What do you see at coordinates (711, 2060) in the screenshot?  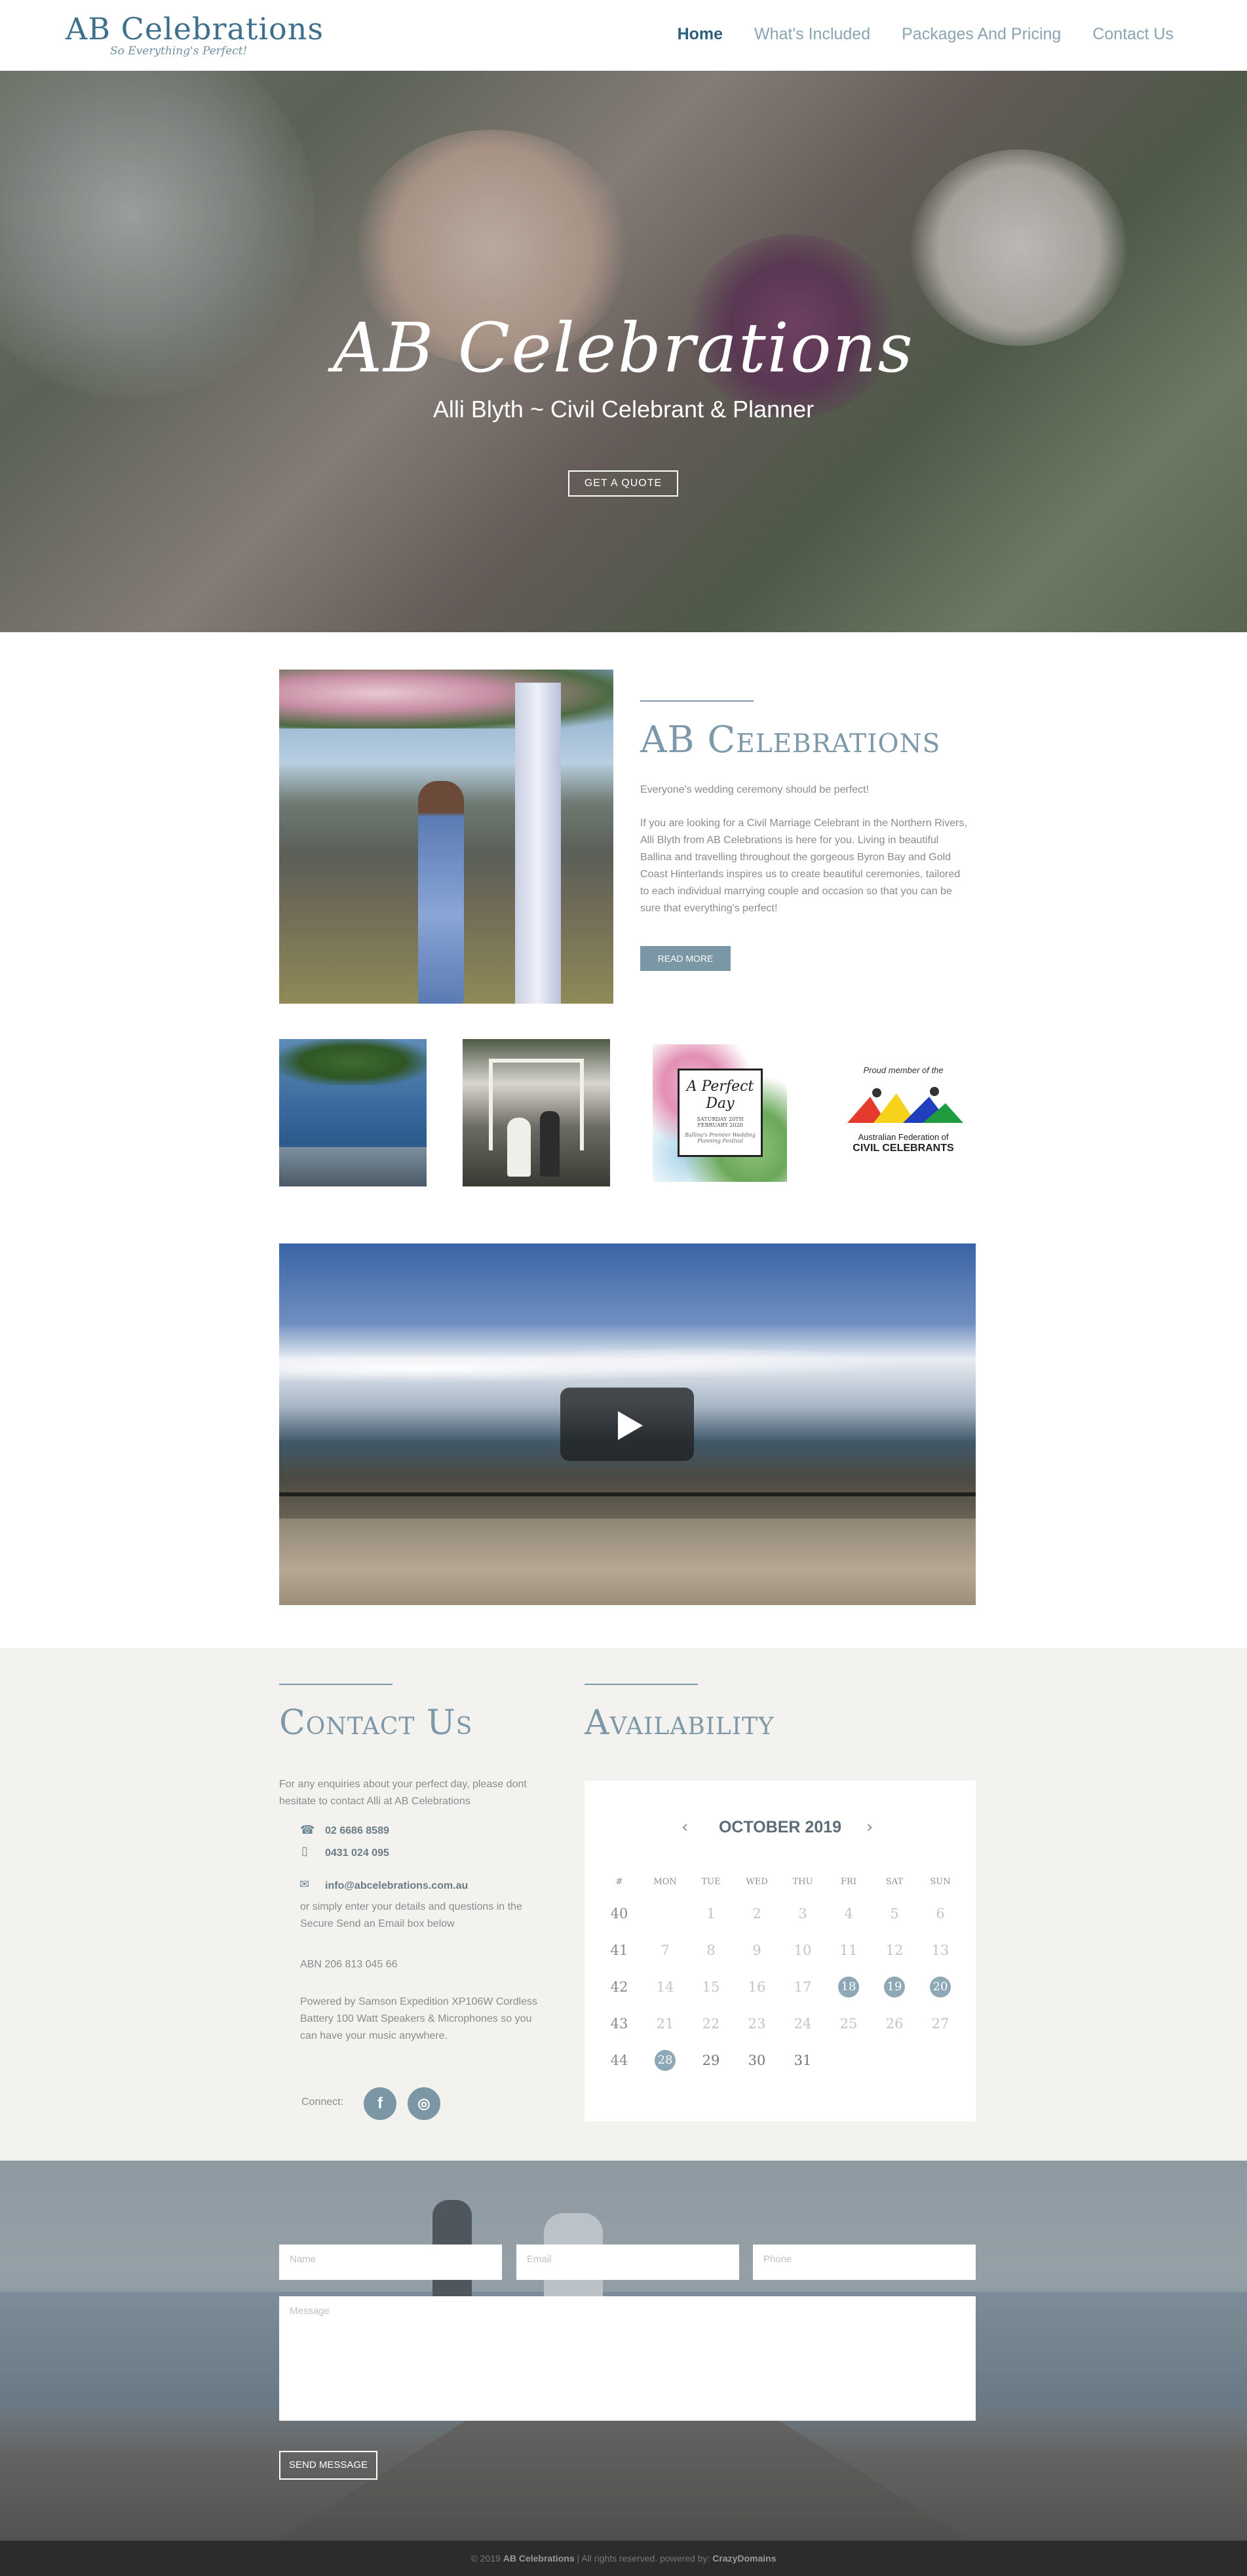 I see `calendar-day: 29` at bounding box center [711, 2060].